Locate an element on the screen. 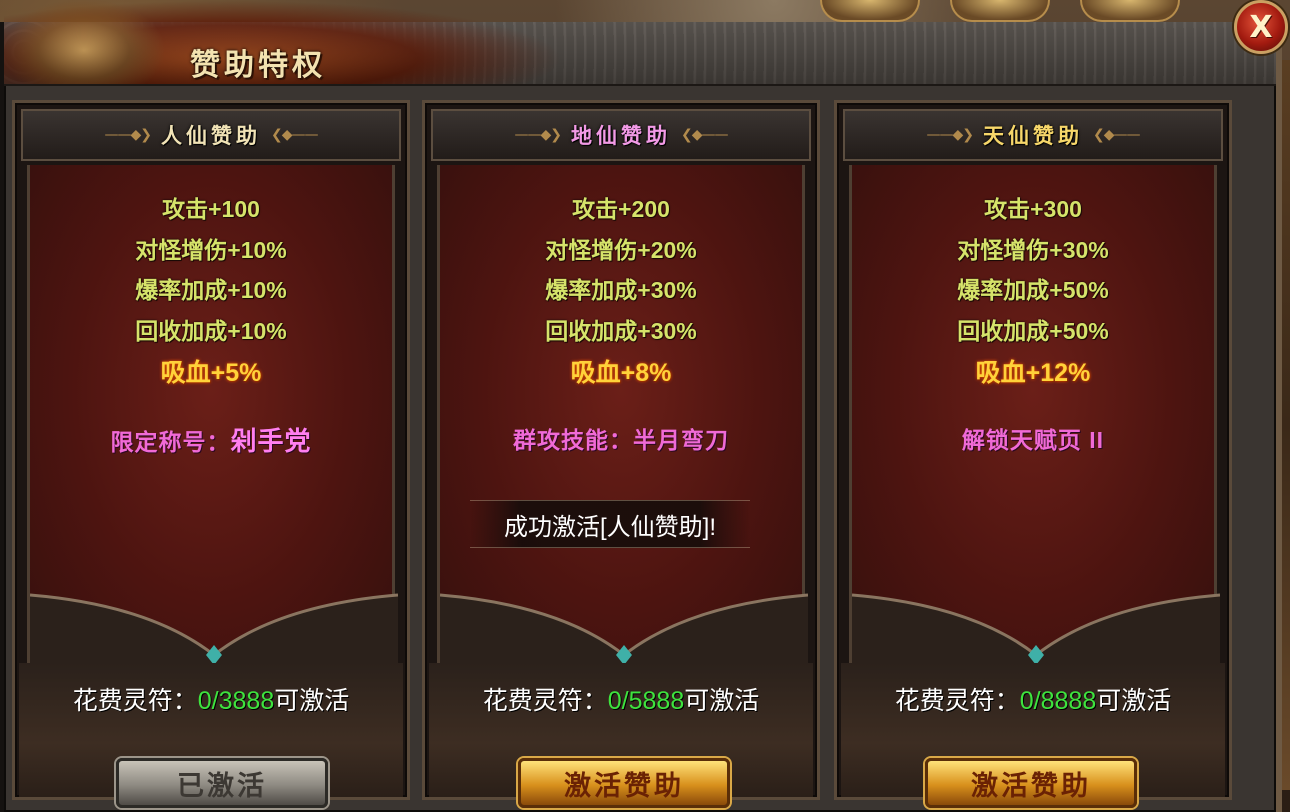  activated-button: 已激活 is located at coordinates (222, 783).